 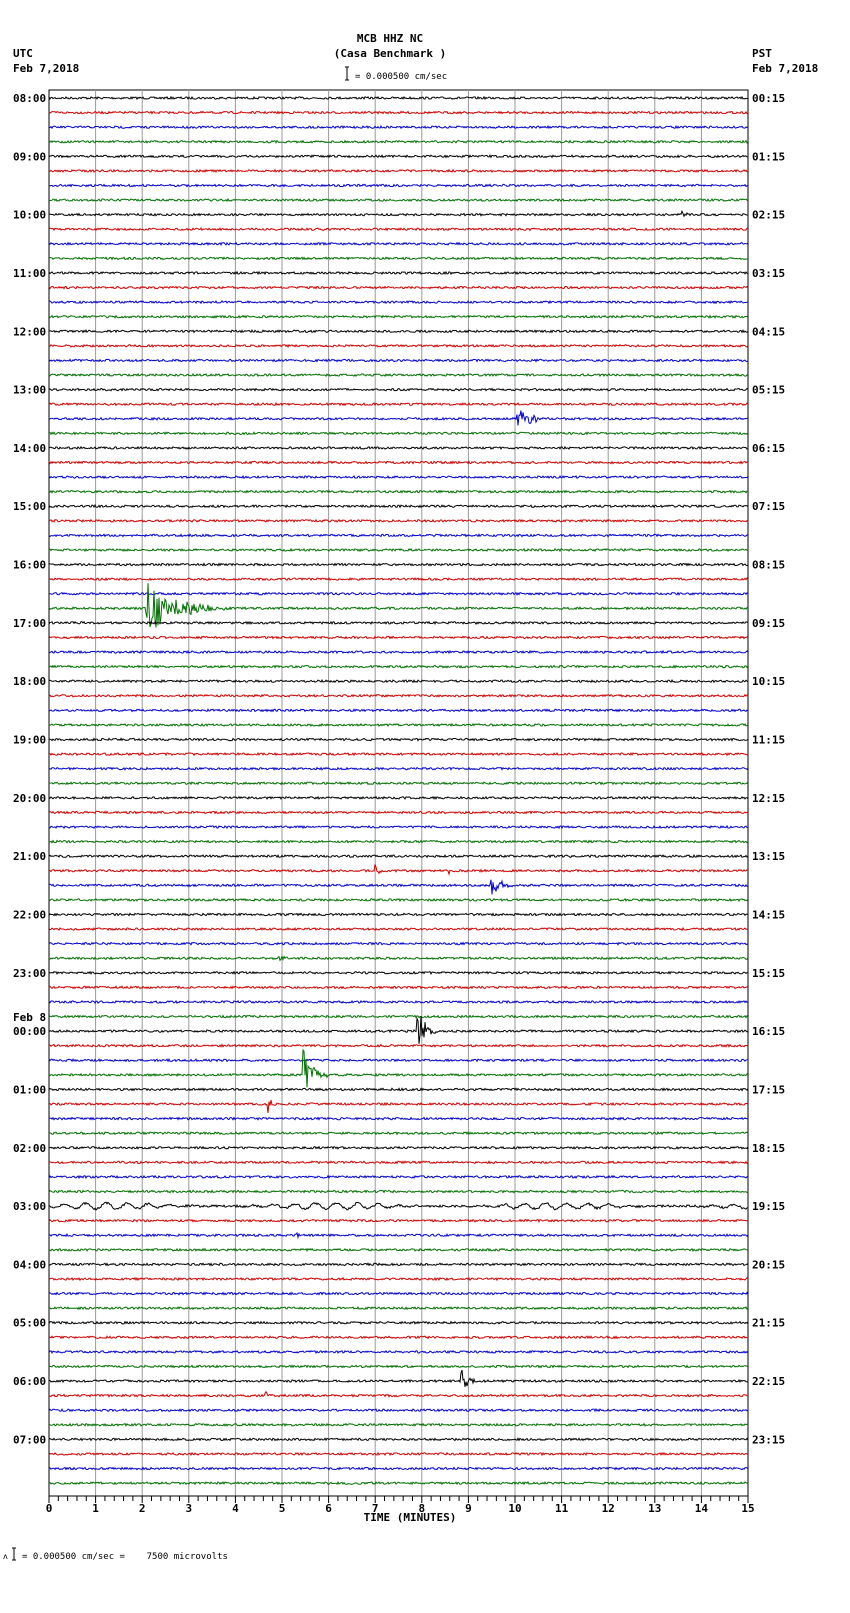 What do you see at coordinates (23, 53) in the screenshot?
I see `left-timezone: UTC` at bounding box center [23, 53].